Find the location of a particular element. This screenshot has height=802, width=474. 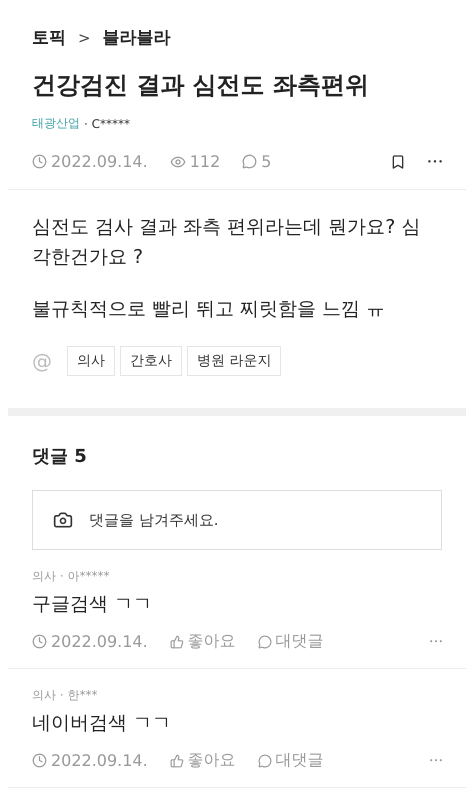

topic-link: 토픽 is located at coordinates (49, 37).